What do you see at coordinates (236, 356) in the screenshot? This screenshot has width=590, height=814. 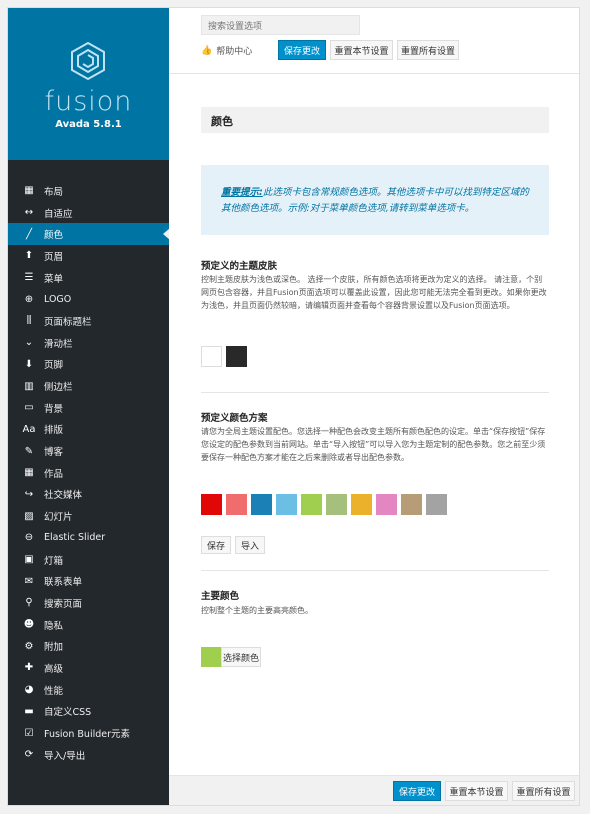 I see `skin-dark-swatch` at bounding box center [236, 356].